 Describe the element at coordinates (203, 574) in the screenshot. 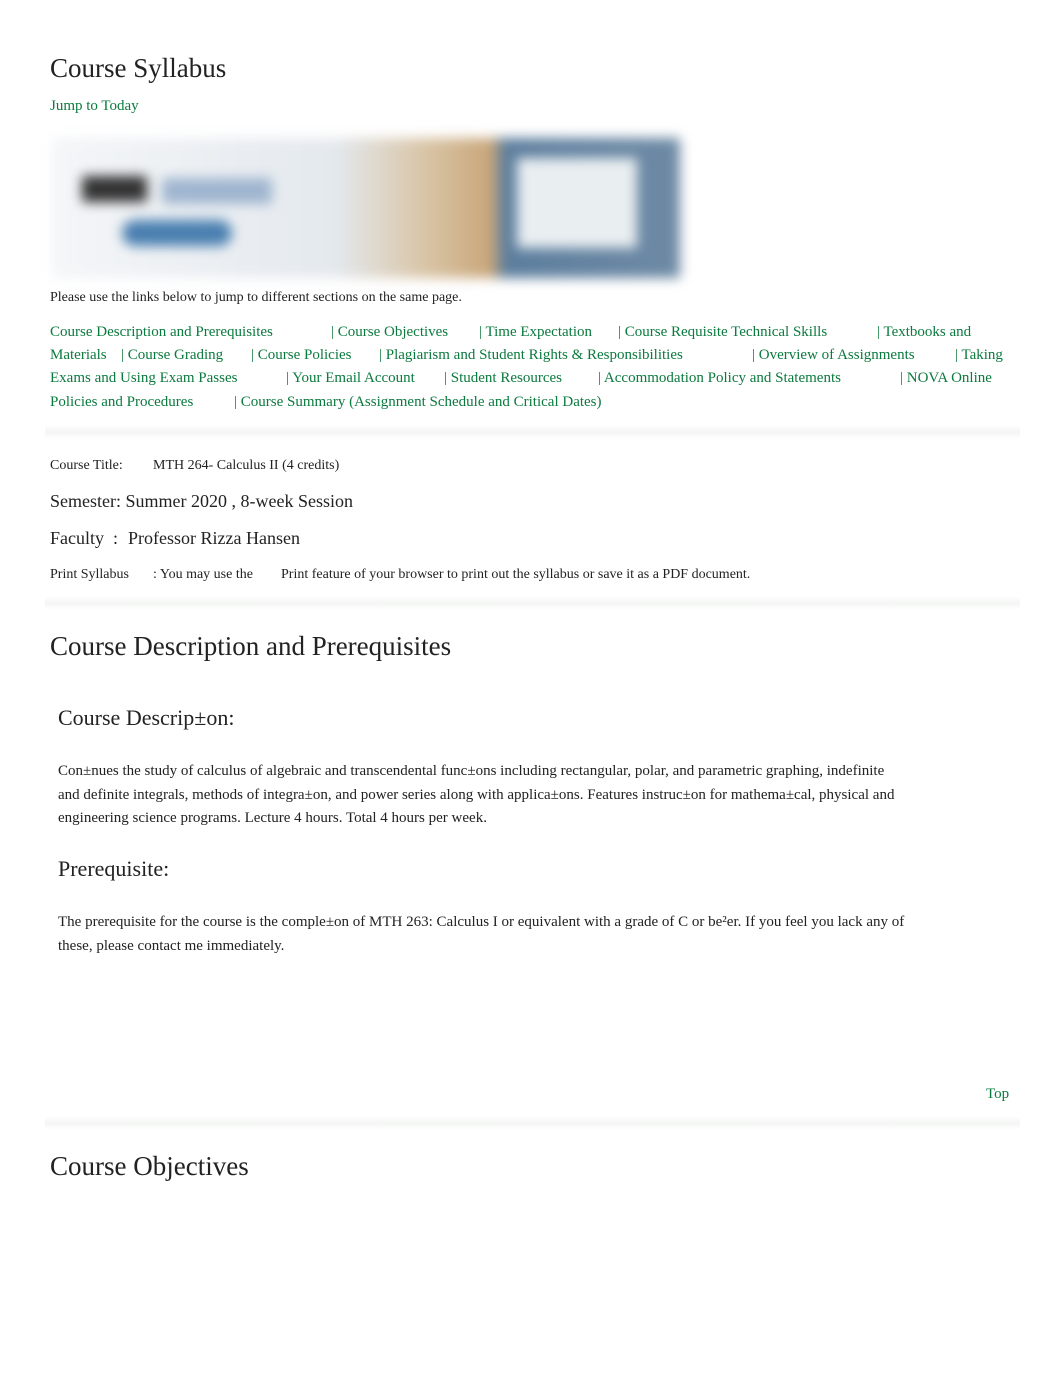

I see `print-text: : You may use the` at that location.